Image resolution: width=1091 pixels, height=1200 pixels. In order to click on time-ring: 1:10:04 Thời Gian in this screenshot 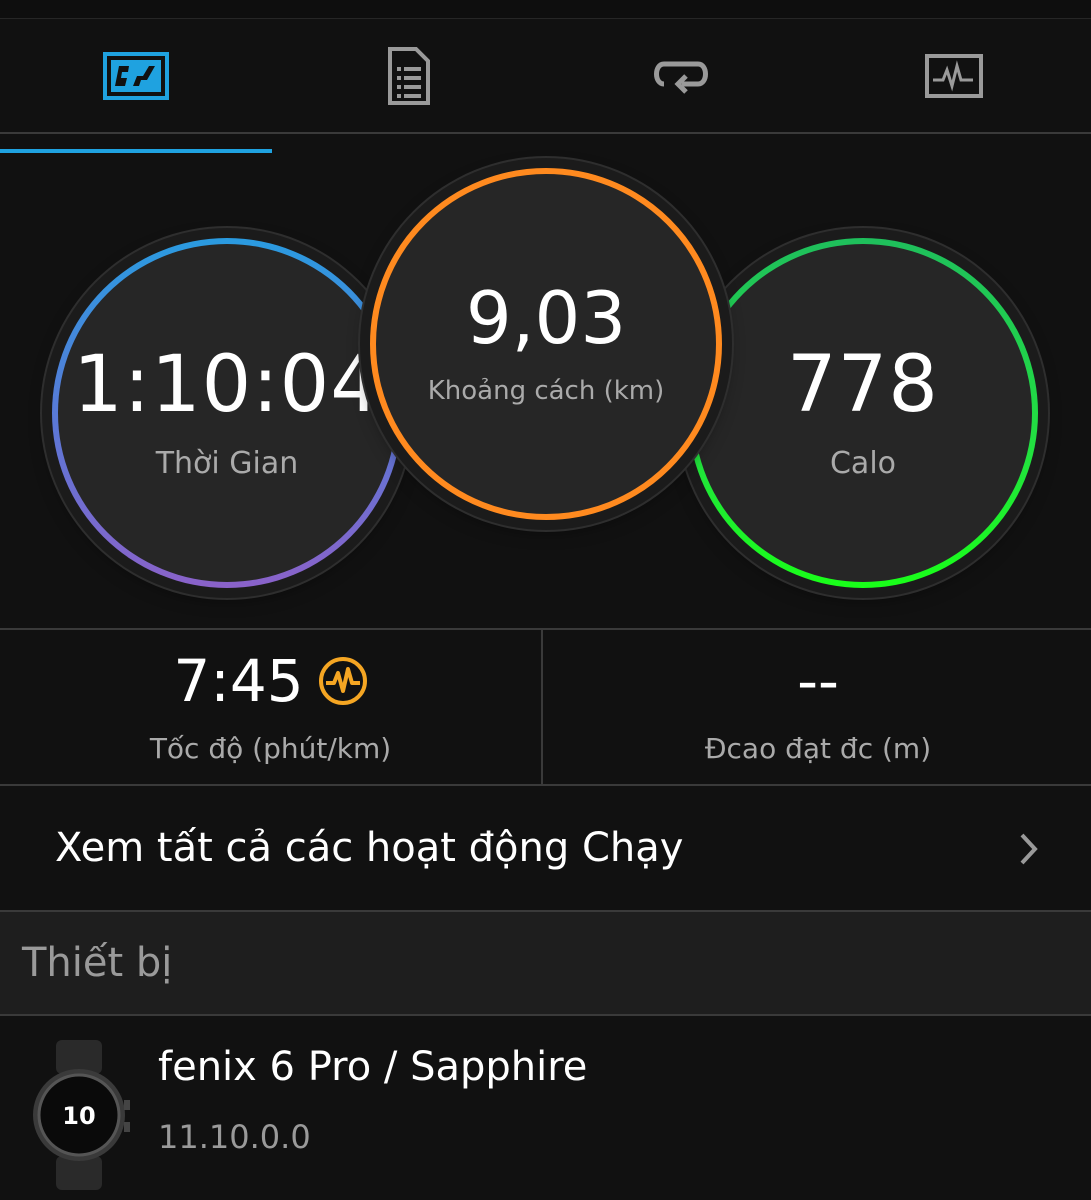, I will do `click(227, 413)`.